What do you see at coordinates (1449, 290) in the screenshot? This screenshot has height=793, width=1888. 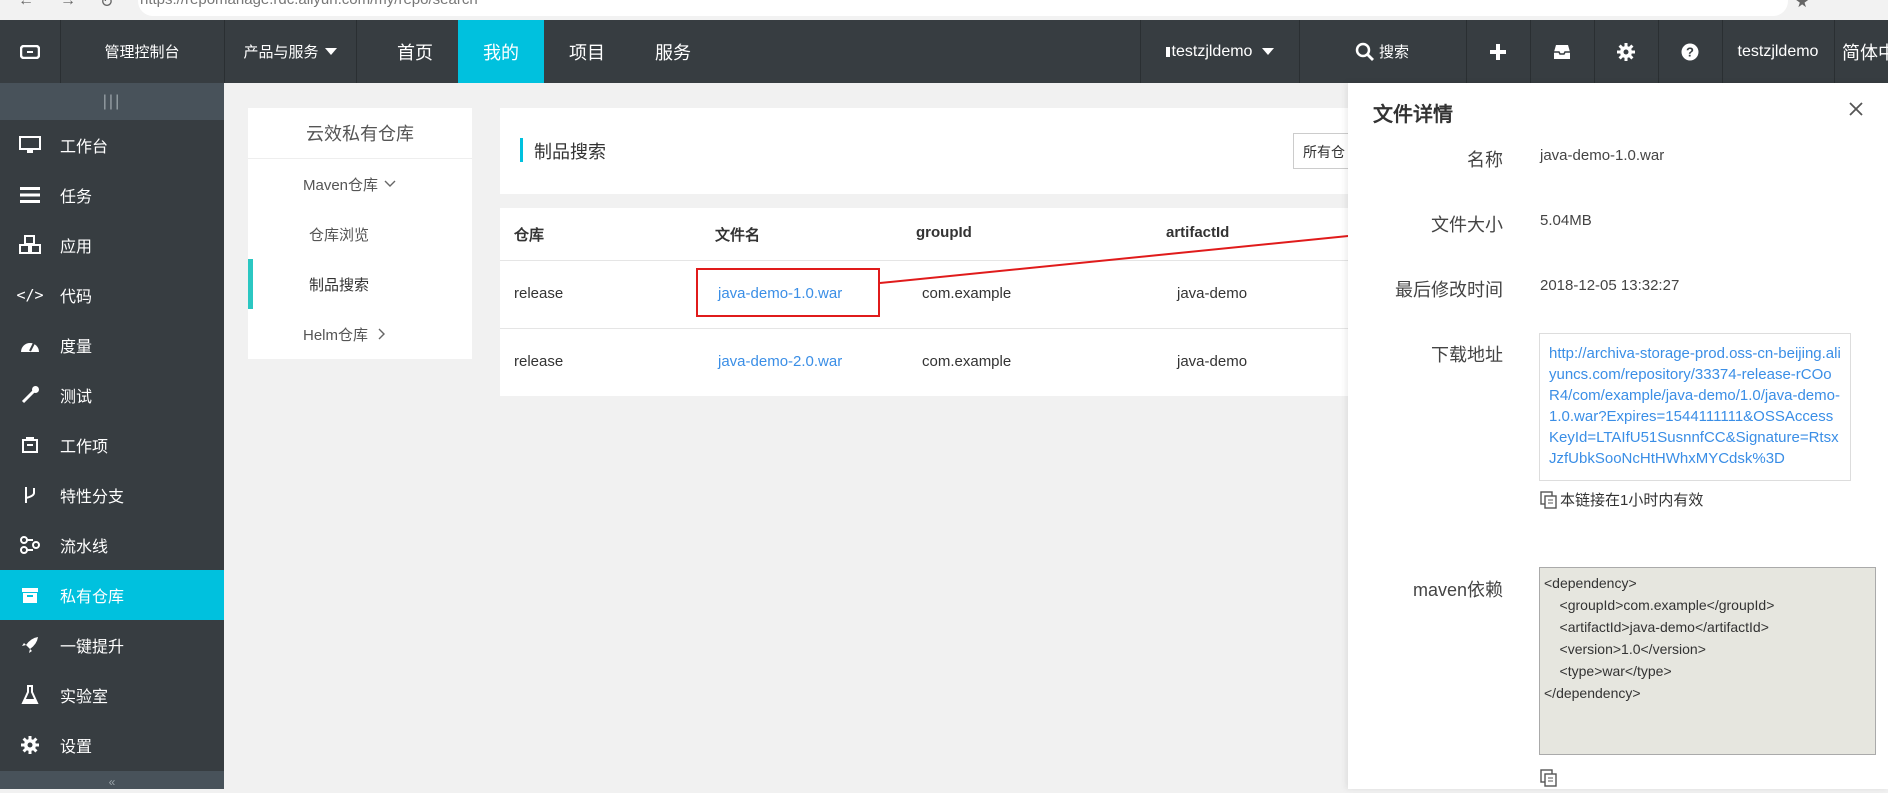 I see `modified-label: 最后修改时间` at bounding box center [1449, 290].